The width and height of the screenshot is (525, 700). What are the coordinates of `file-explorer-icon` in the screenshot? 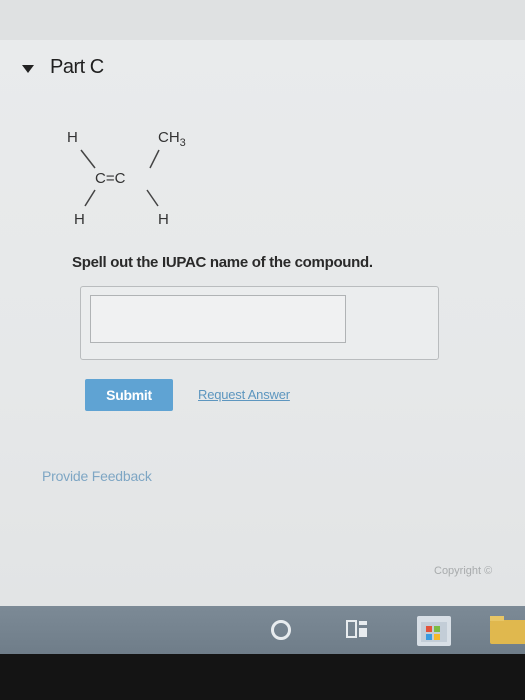 It's located at (507, 630).